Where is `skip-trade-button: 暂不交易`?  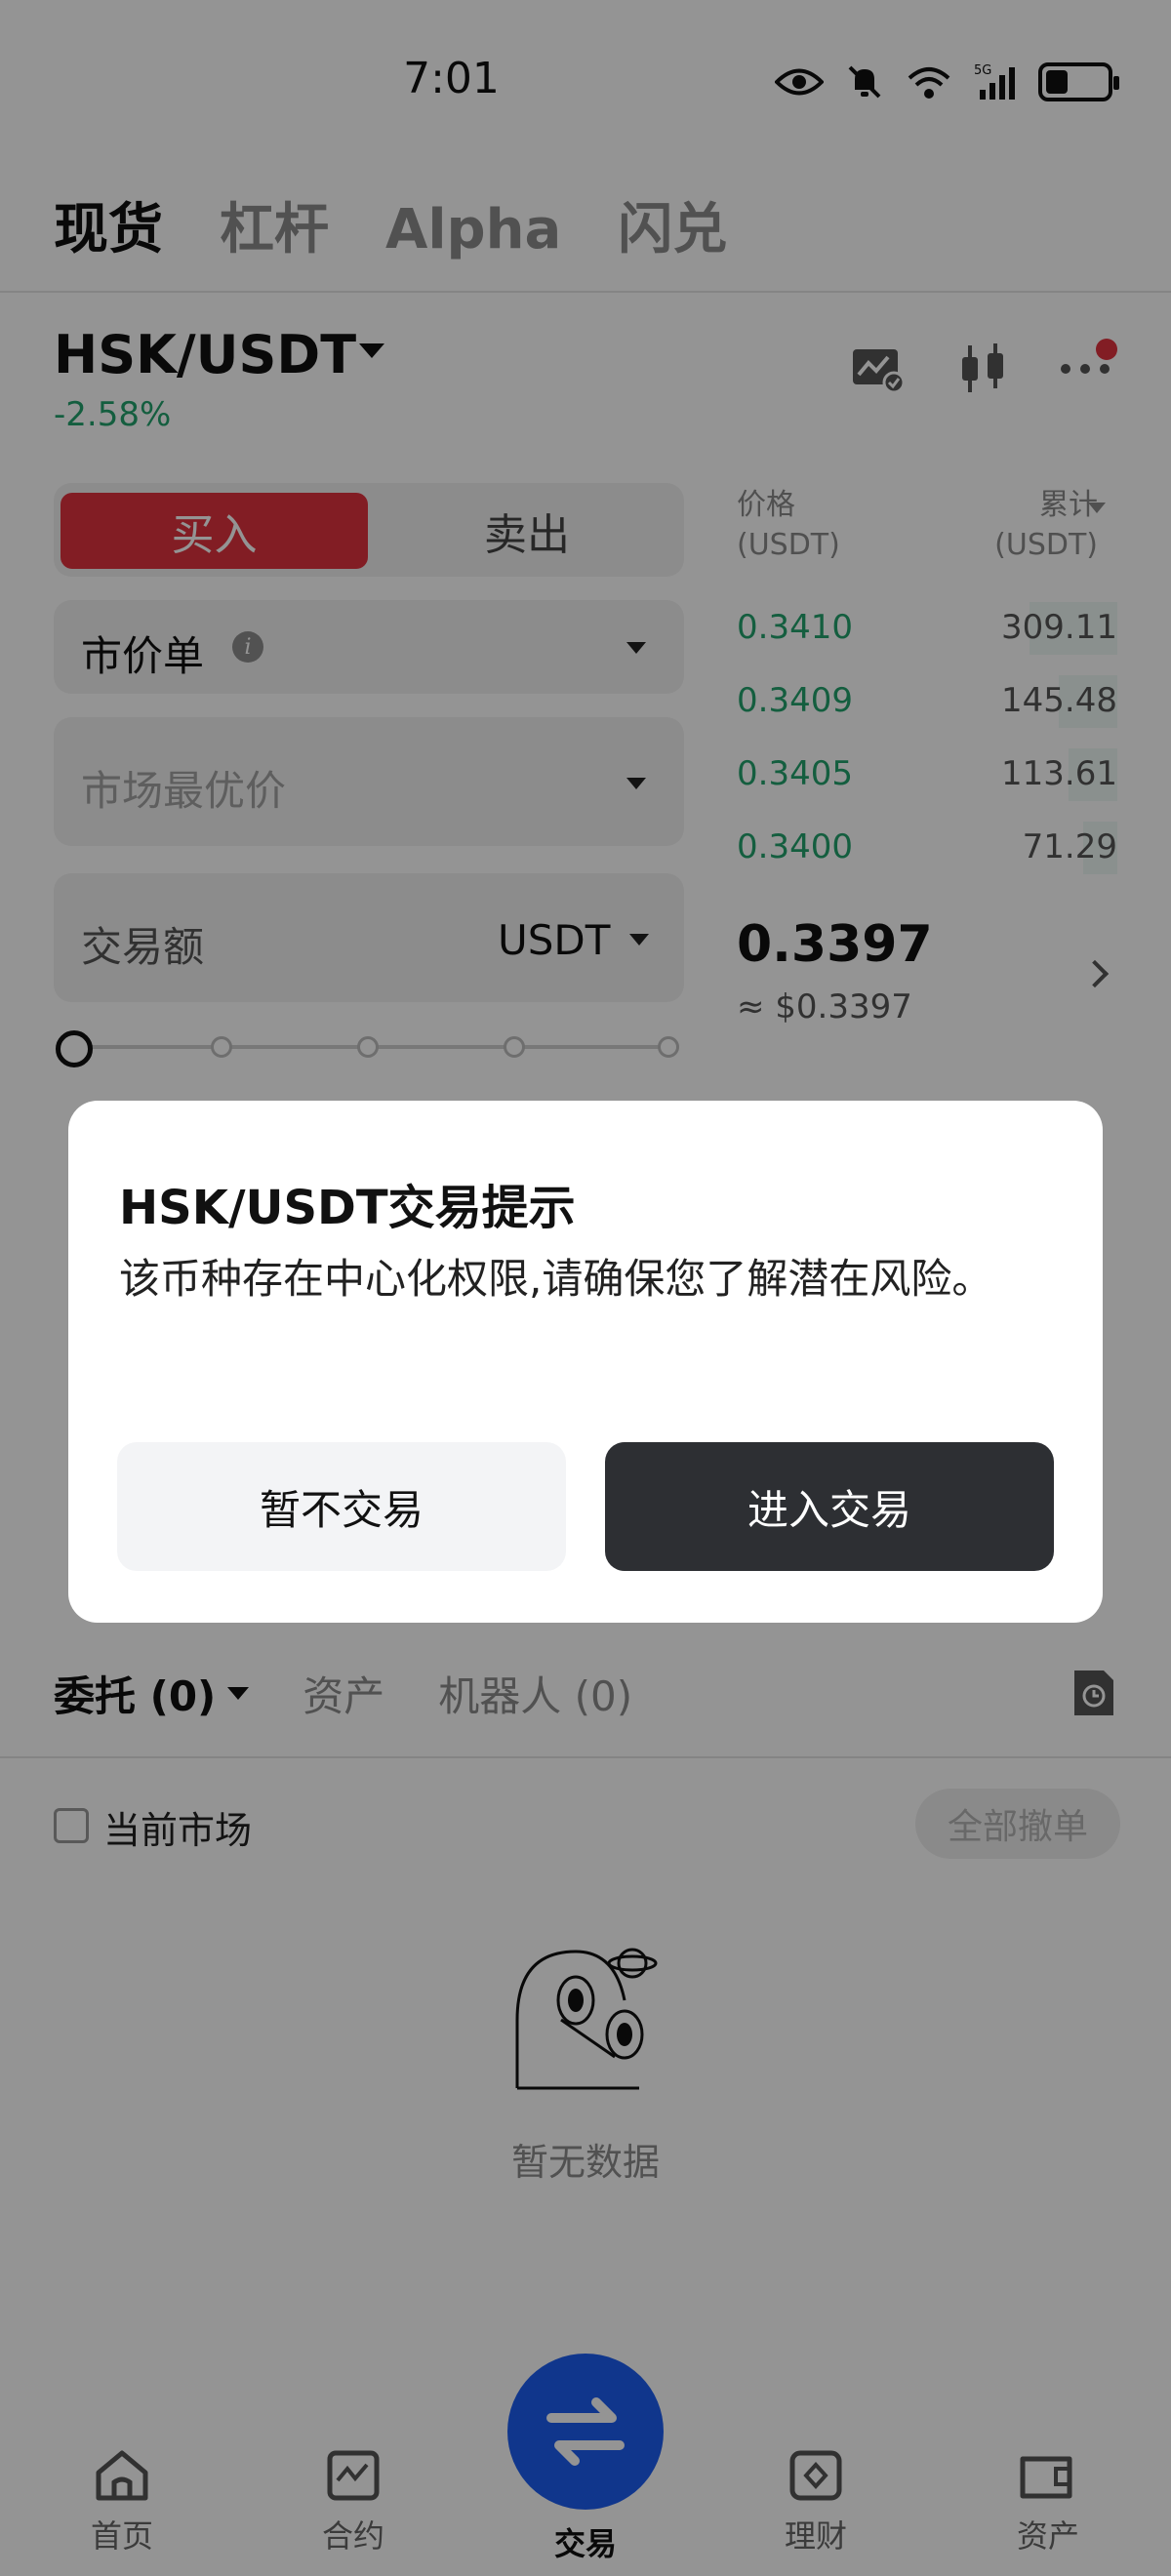
skip-trade-button: 暂不交易 is located at coordinates (341, 1506).